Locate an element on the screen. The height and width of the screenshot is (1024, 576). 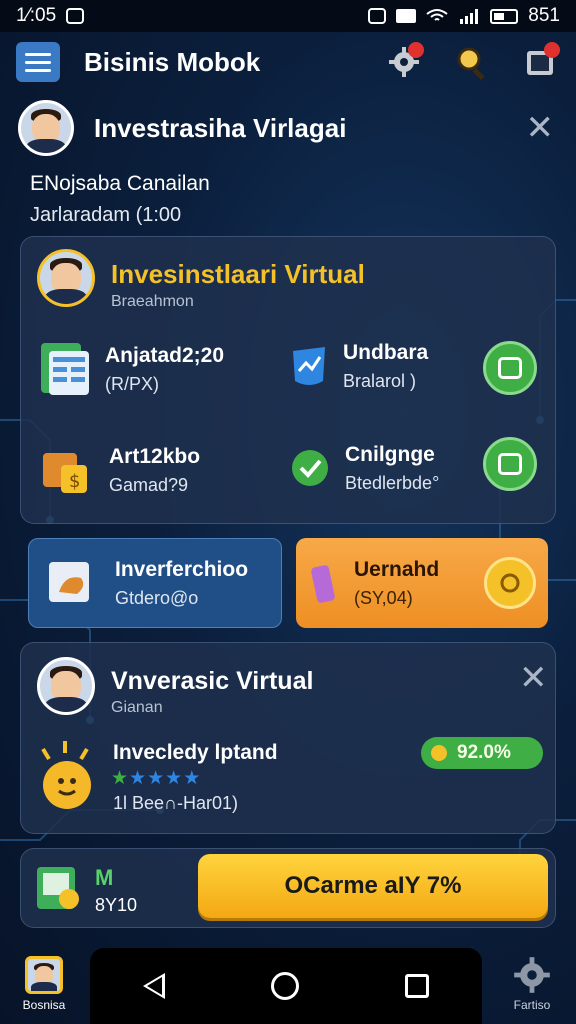
chart-shield-icon is located at coordinates (309, 365).